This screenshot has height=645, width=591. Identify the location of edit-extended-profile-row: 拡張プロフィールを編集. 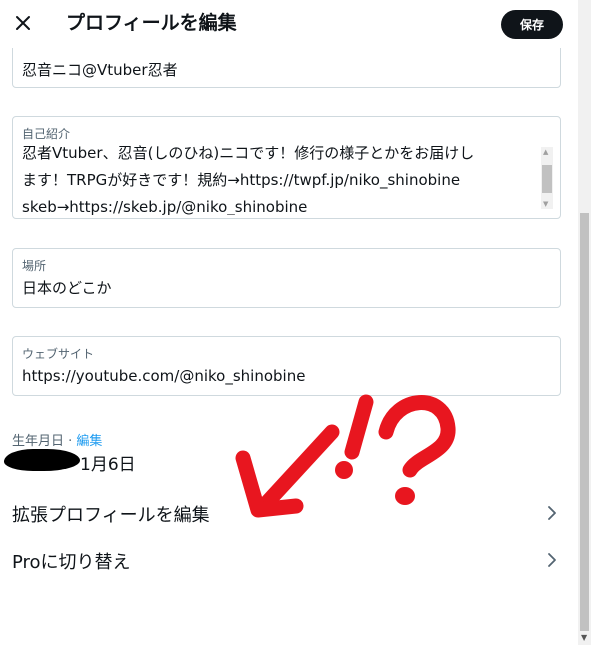
(289, 513).